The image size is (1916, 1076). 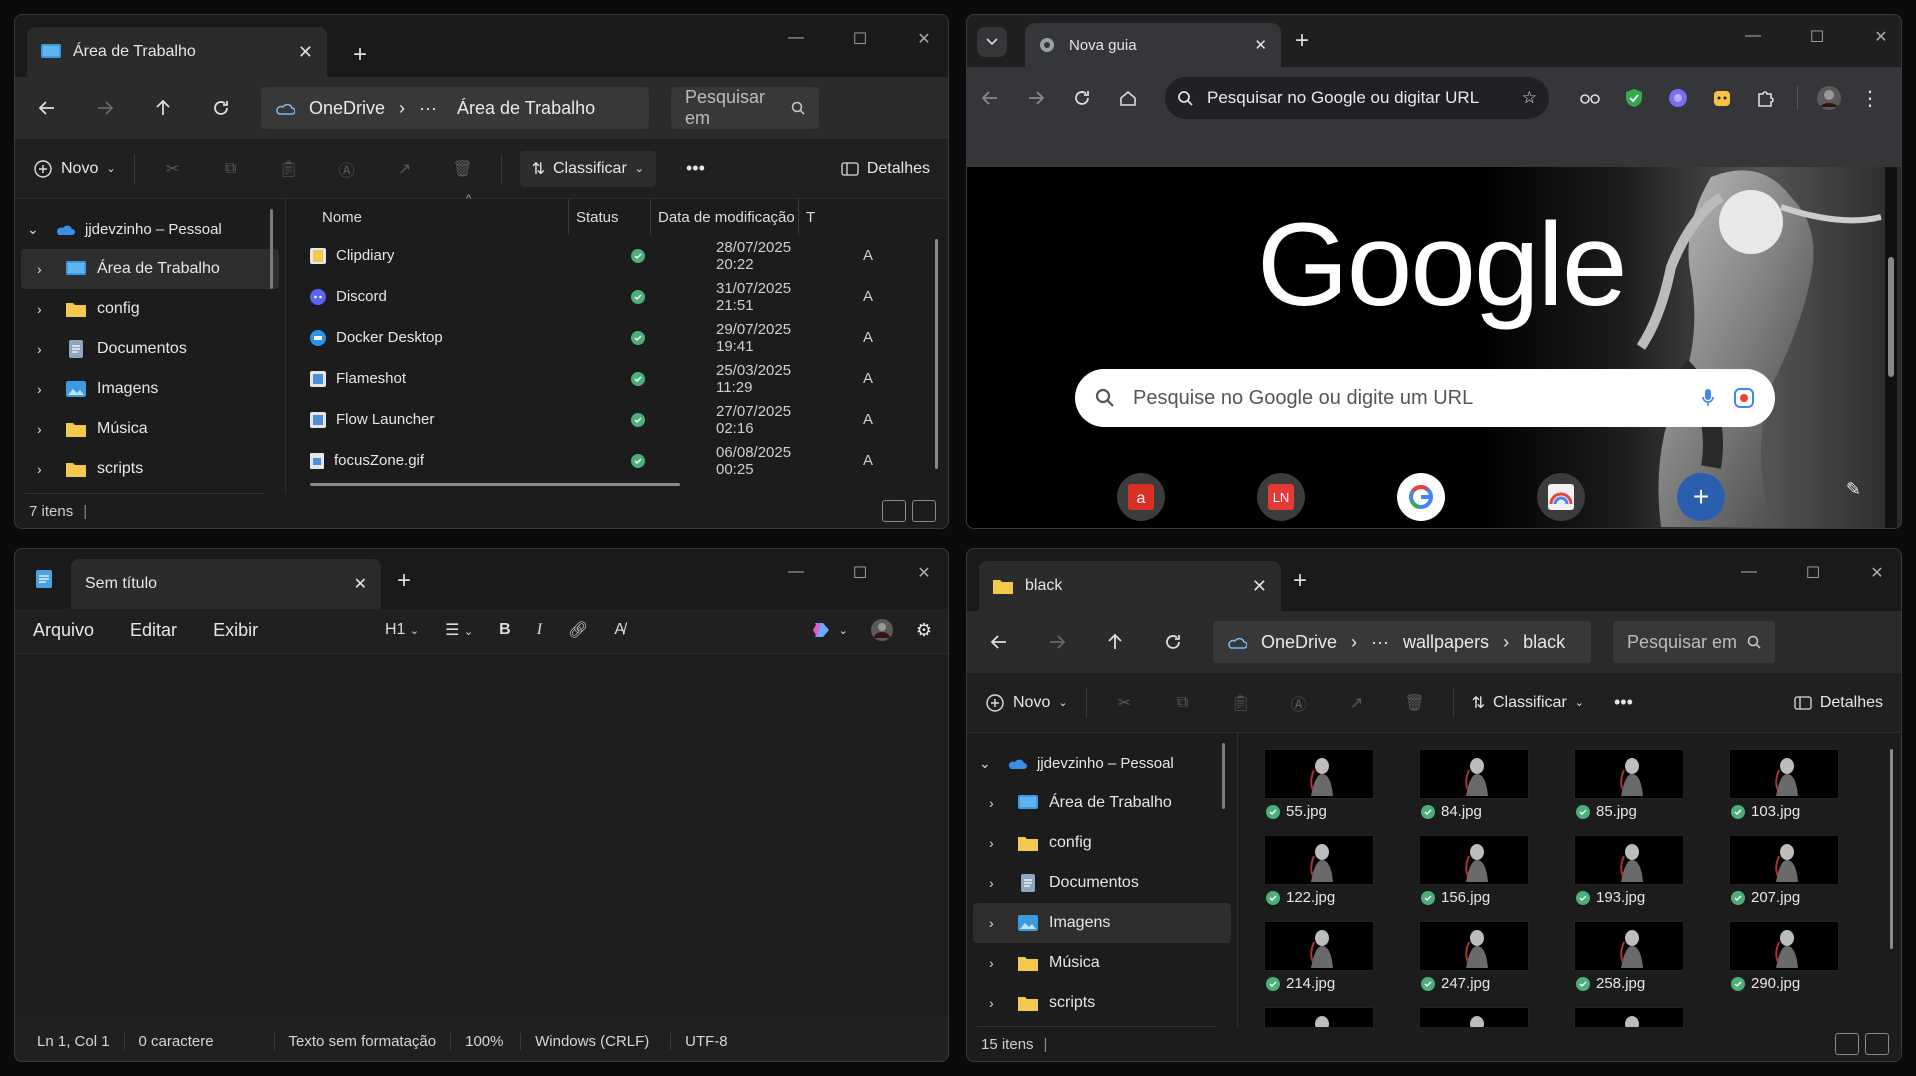 I want to click on column-header-date: Data de modificação, so click(x=726, y=217).